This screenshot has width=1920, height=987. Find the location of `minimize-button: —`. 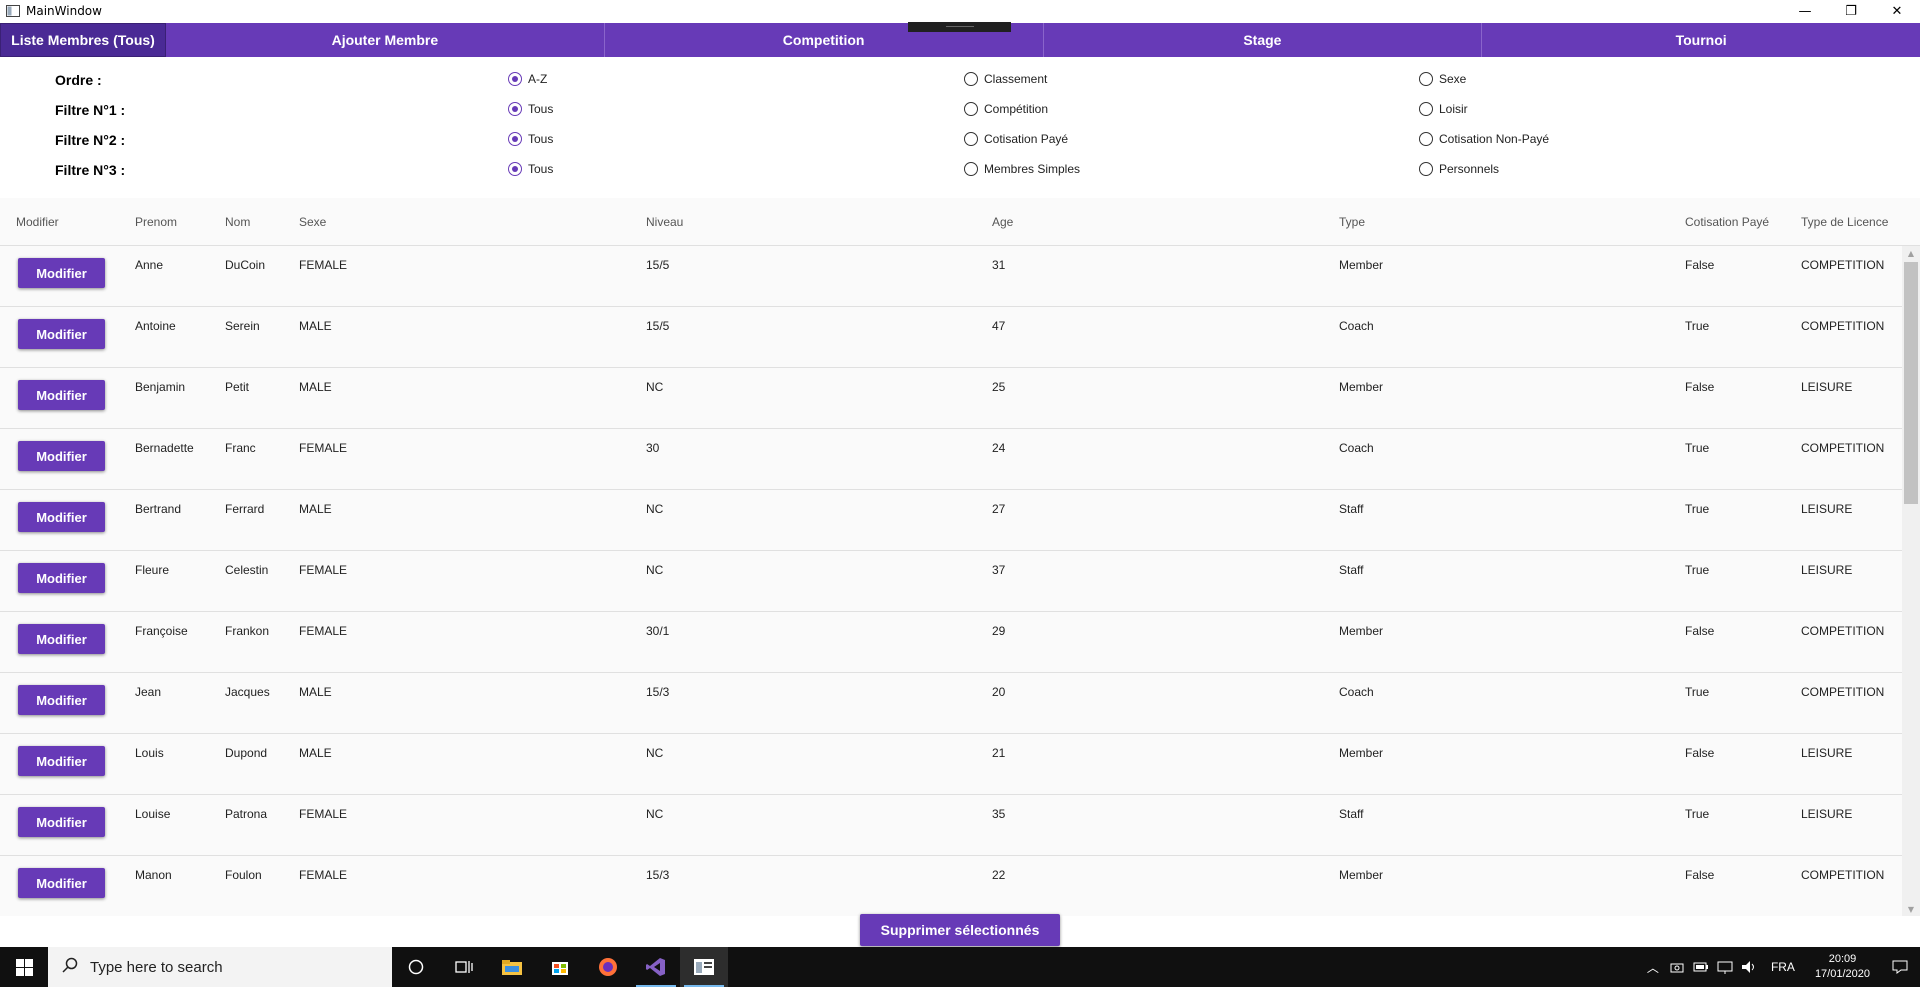

minimize-button: — is located at coordinates (1805, 11).